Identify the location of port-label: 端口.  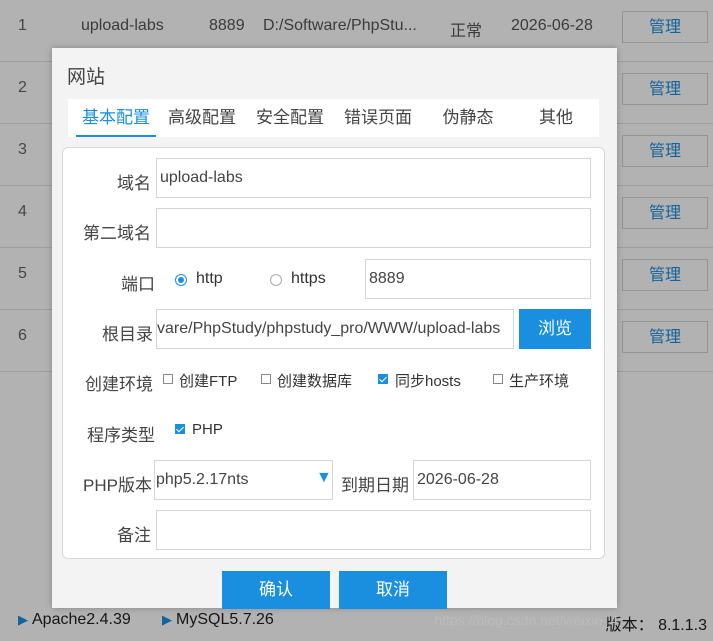
(138, 284).